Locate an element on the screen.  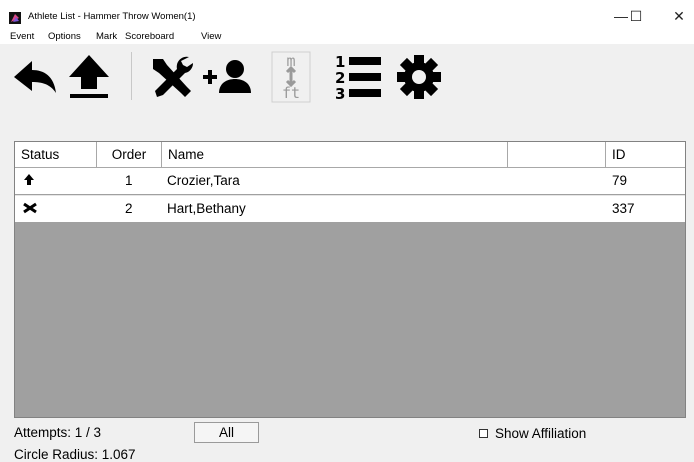
menu-scoreboard: Scoreboard is located at coordinates (149, 36).